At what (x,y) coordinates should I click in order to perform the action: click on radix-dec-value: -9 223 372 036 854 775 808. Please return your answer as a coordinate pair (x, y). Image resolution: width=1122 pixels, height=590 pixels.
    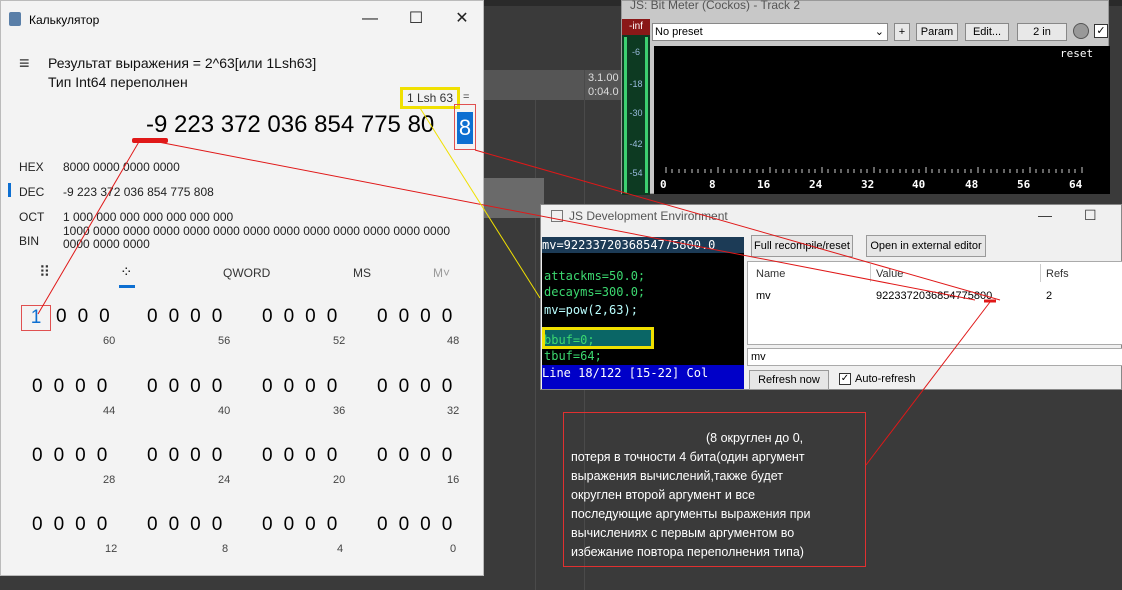
    Looking at the image, I should click on (138, 192).